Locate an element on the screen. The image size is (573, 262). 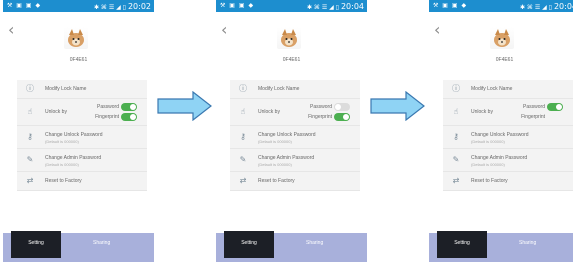
clock: 20:02 is located at coordinates (139, 6).